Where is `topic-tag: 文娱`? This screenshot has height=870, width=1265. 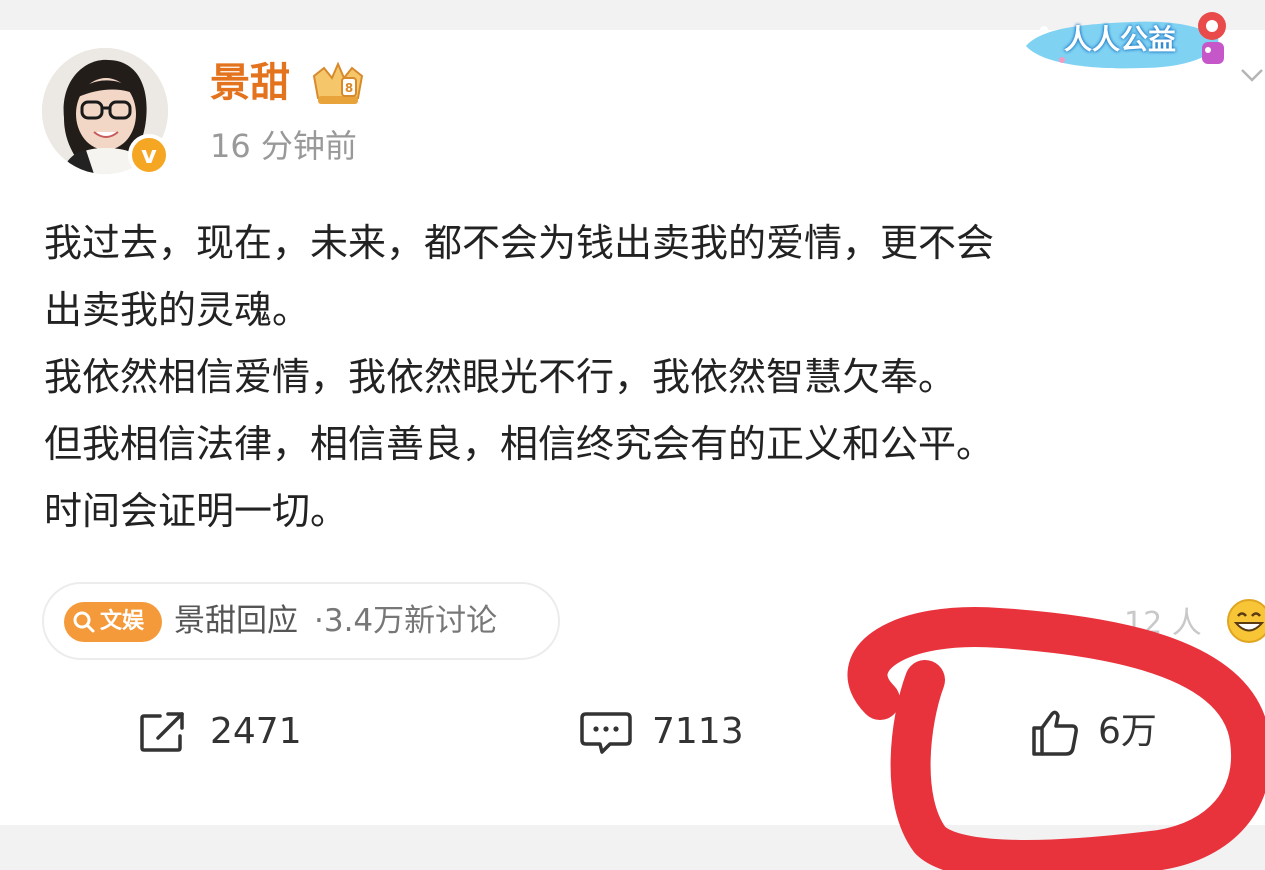
topic-tag: 文娱 is located at coordinates (113, 622).